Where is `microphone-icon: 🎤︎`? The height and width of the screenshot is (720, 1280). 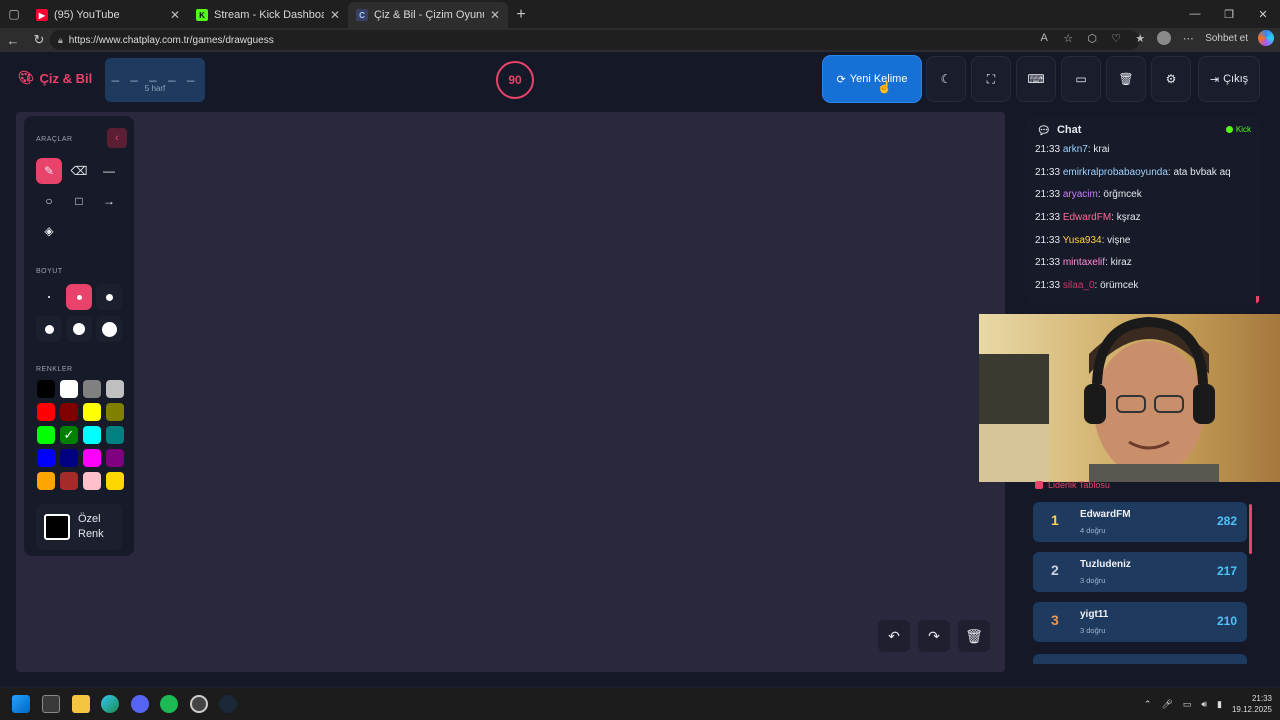
microphone-icon: 🎤︎ is located at coordinates (1166, 704).